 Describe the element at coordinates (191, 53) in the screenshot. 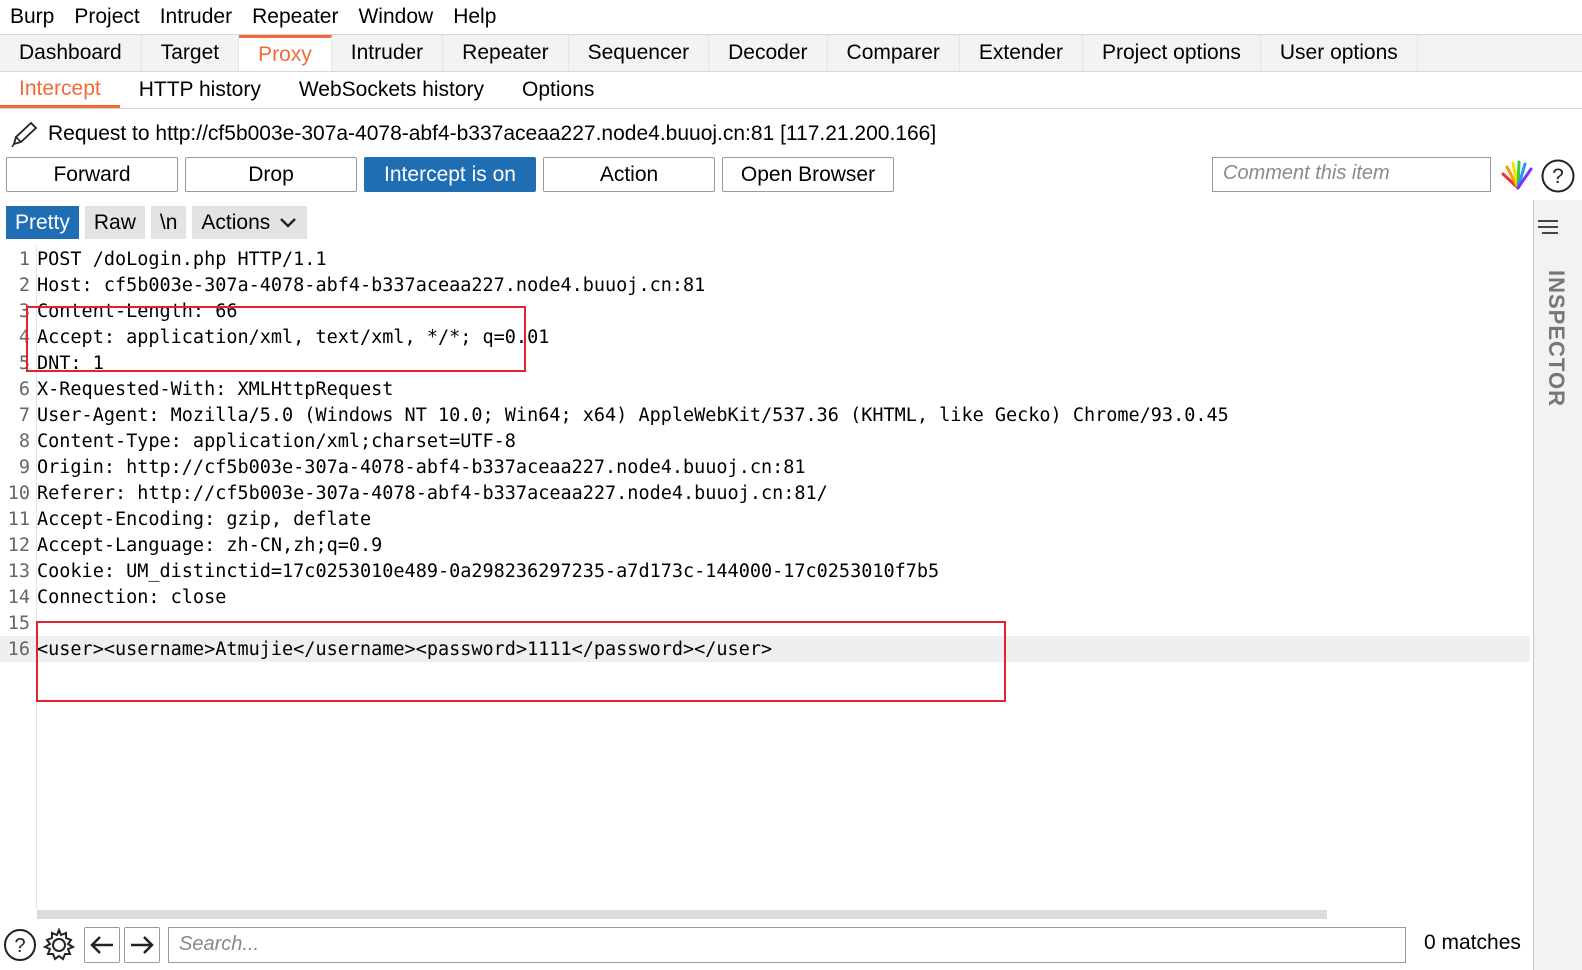

I see `tab-target: Target` at that location.